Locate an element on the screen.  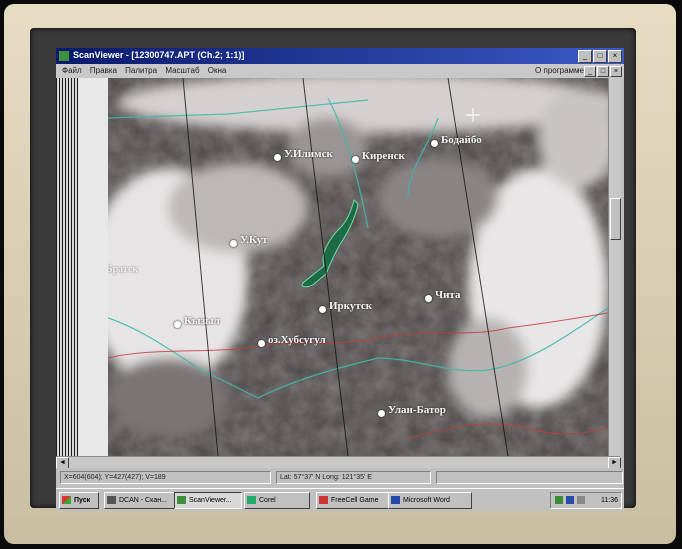
city-label-kyzyl: Кызыл is located at coordinates (202, 321).